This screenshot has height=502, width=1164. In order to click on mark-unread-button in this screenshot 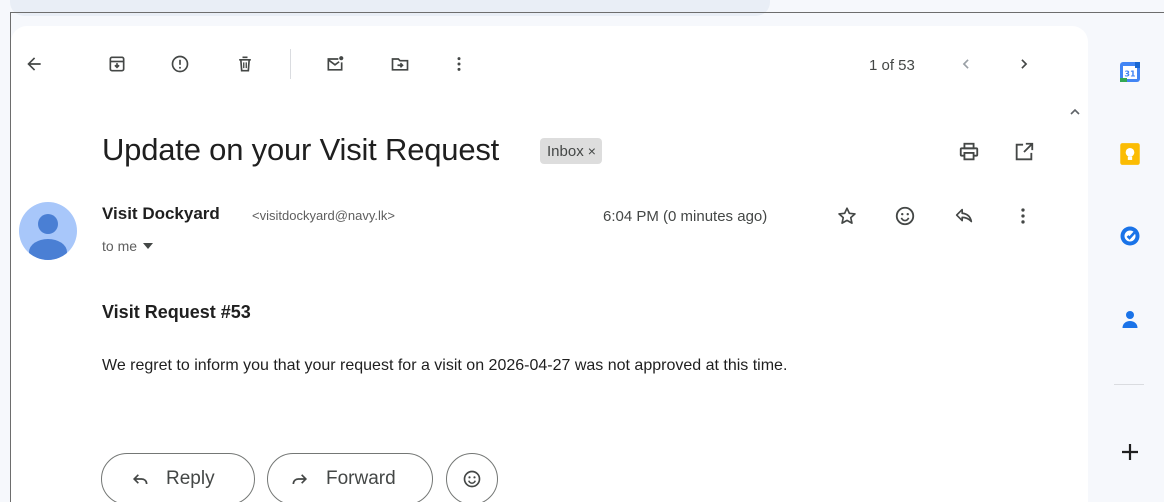, I will do `click(335, 64)`.